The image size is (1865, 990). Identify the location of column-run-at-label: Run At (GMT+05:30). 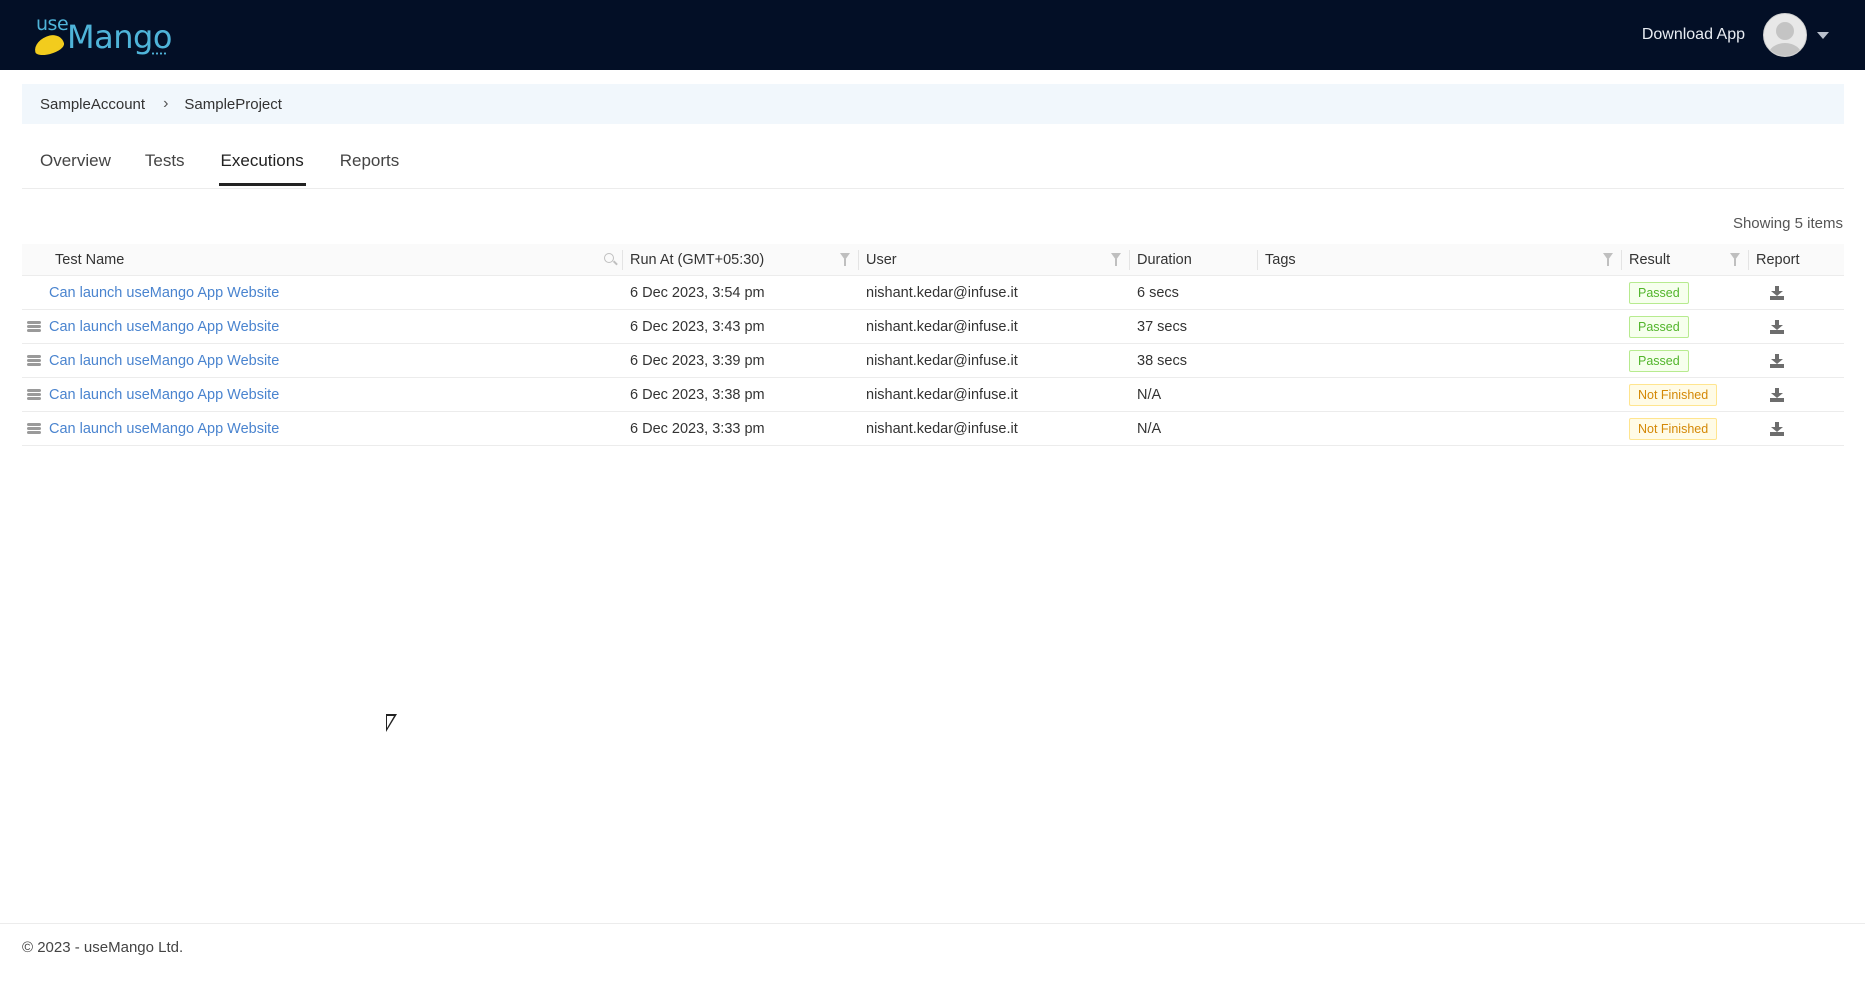
(697, 259).